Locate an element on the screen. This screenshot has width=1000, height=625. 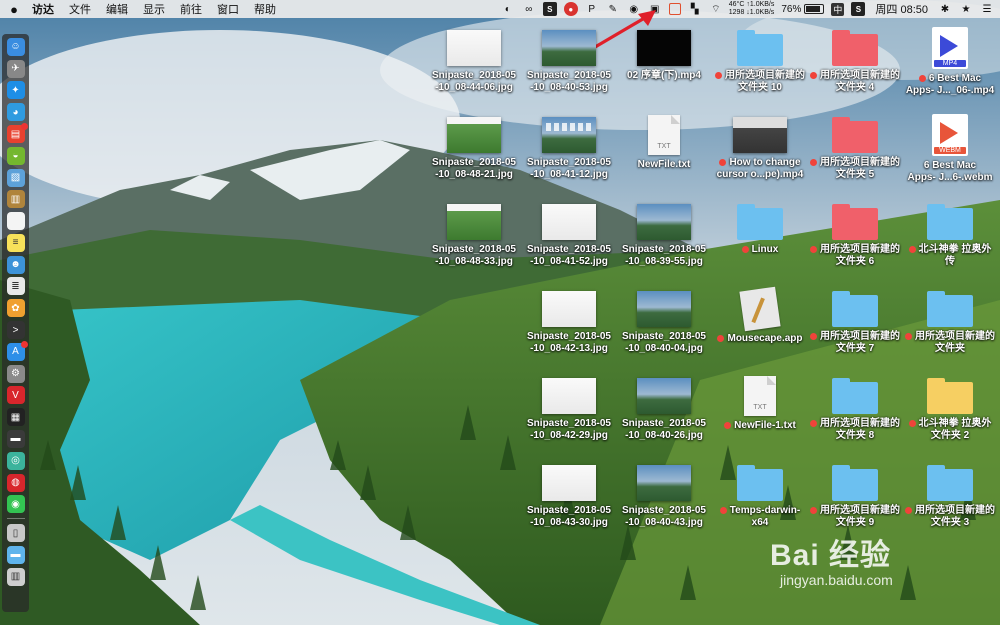
apple-menu-icon: ● is located at coordinates (14, 9).